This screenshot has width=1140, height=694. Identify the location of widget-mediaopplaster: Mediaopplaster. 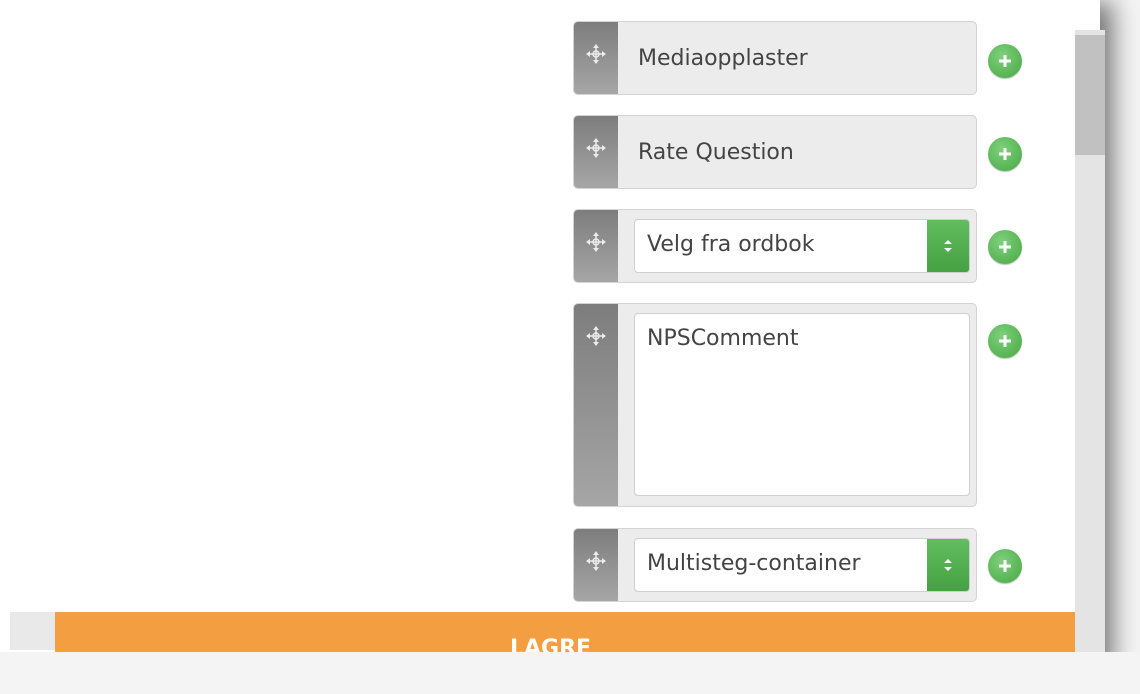
(775, 58).